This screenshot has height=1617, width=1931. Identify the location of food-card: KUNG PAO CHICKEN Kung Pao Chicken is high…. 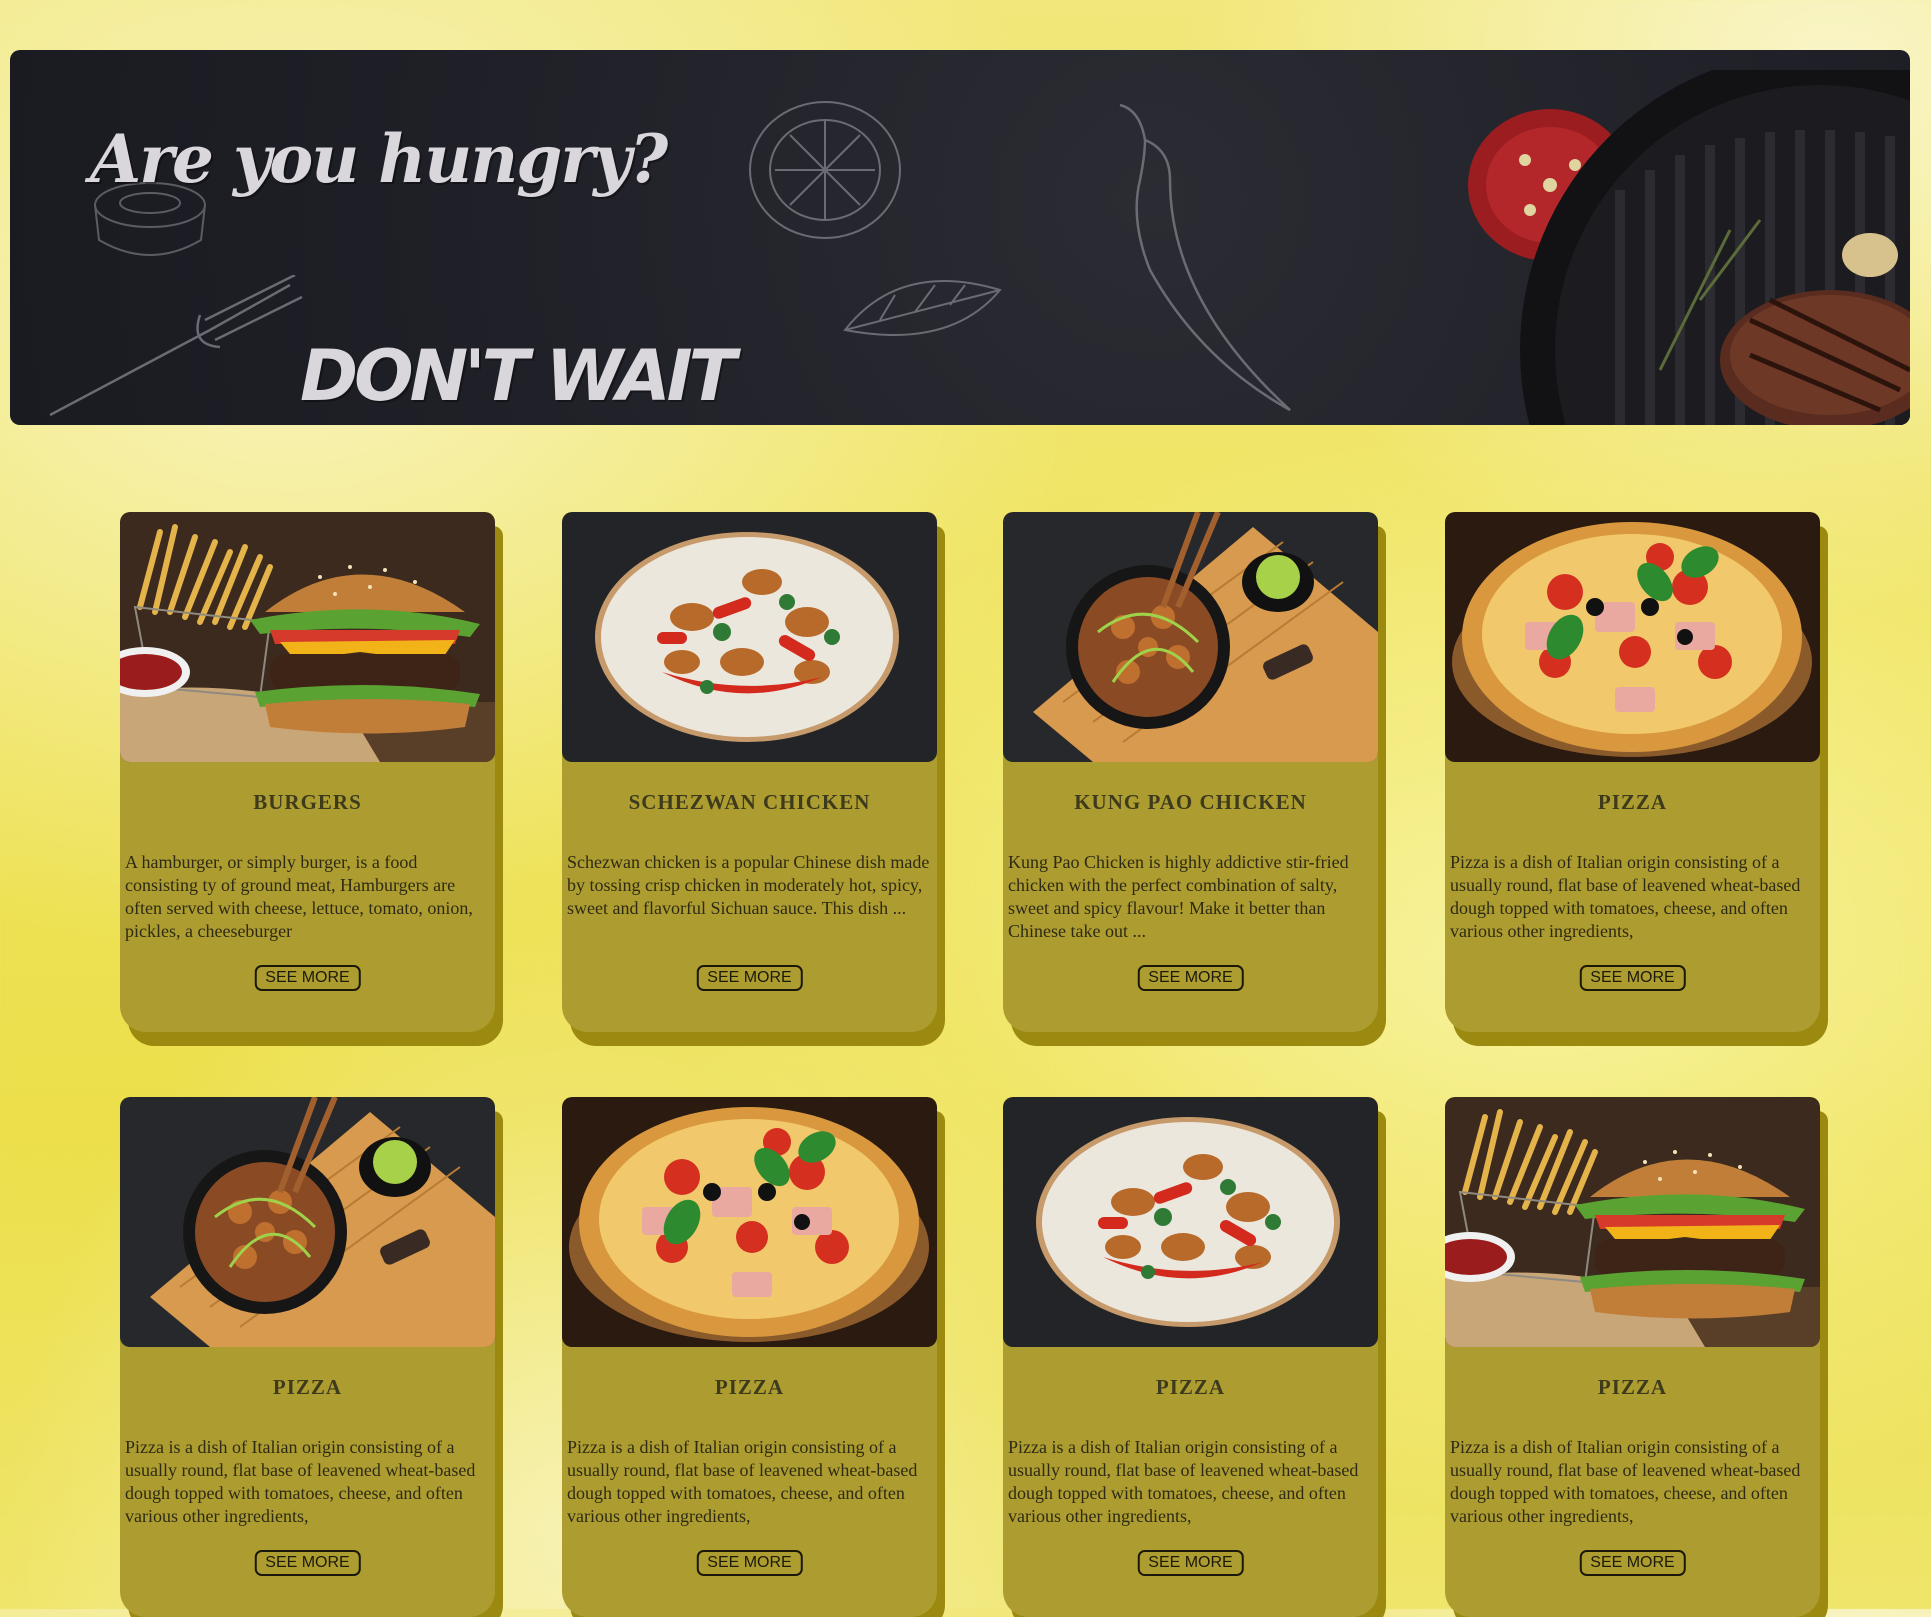
(1190, 772).